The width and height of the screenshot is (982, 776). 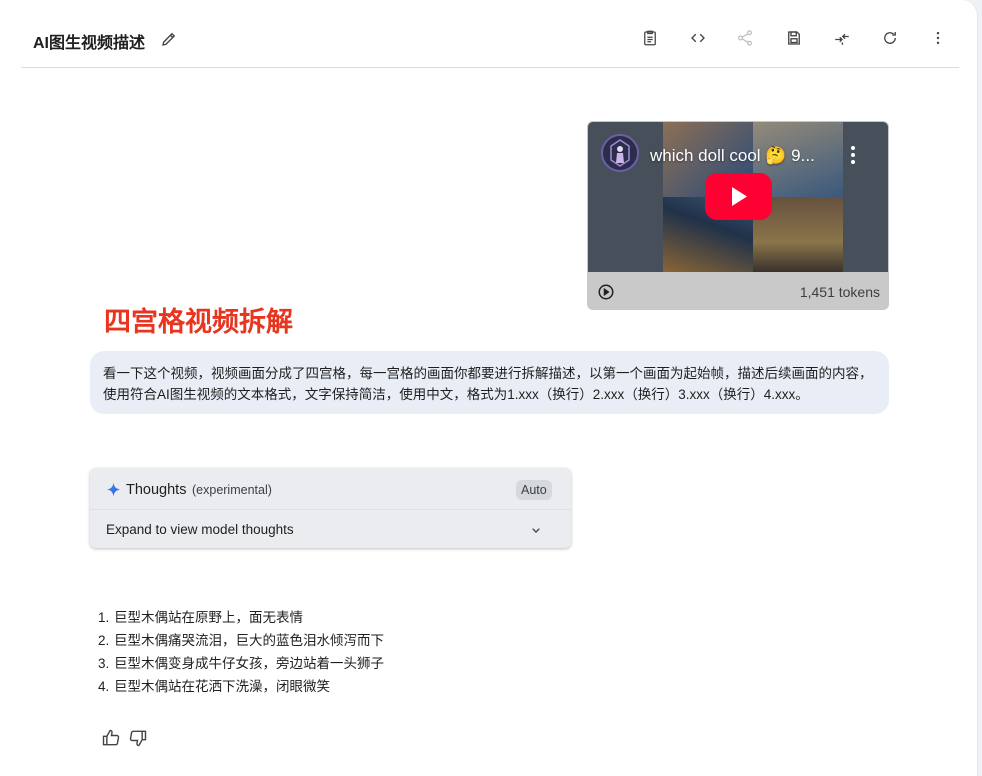 I want to click on code-icon, so click(x=698, y=38).